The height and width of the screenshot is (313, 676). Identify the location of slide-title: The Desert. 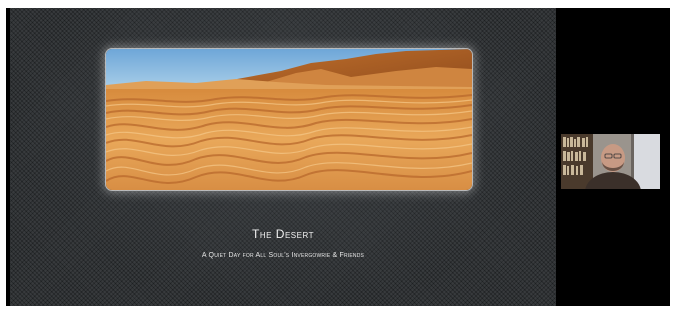
(283, 234).